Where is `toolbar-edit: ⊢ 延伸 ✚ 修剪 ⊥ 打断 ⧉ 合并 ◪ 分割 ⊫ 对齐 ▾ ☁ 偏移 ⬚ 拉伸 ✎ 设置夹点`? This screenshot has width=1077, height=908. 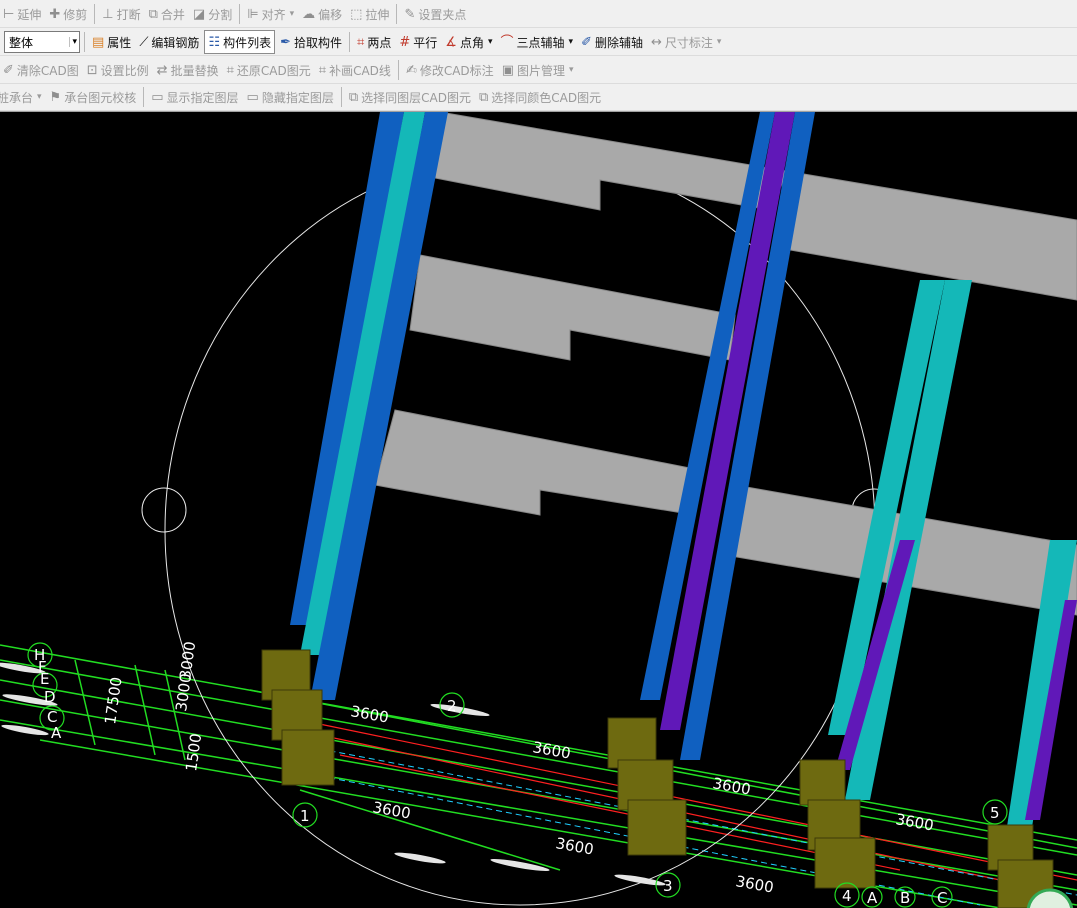
toolbar-edit: ⊢ 延伸 ✚ 修剪 ⊥ 打断 ⧉ 合并 ◪ 分割 ⊫ 对齐 ▾ ☁ 偏移 ⬚ 拉伸 ✎ 设置夹点 is located at coordinates (538, 14).